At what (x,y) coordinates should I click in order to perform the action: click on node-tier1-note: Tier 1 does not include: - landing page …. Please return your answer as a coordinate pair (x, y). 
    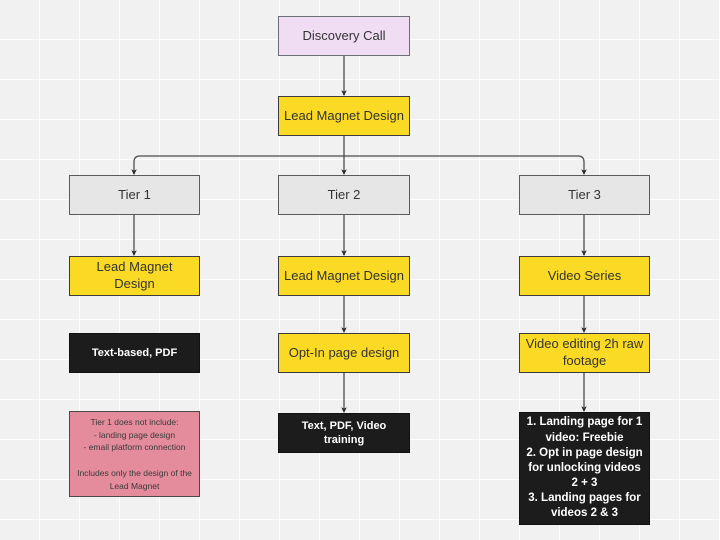
    Looking at the image, I should click on (134, 454).